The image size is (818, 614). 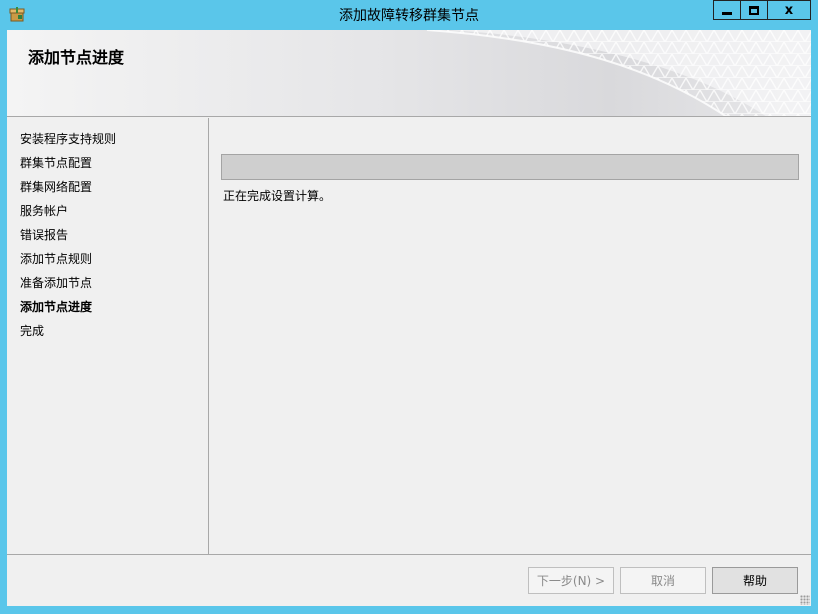 What do you see at coordinates (56, 307) in the screenshot?
I see `step-add-node-progress: 添加节点进度` at bounding box center [56, 307].